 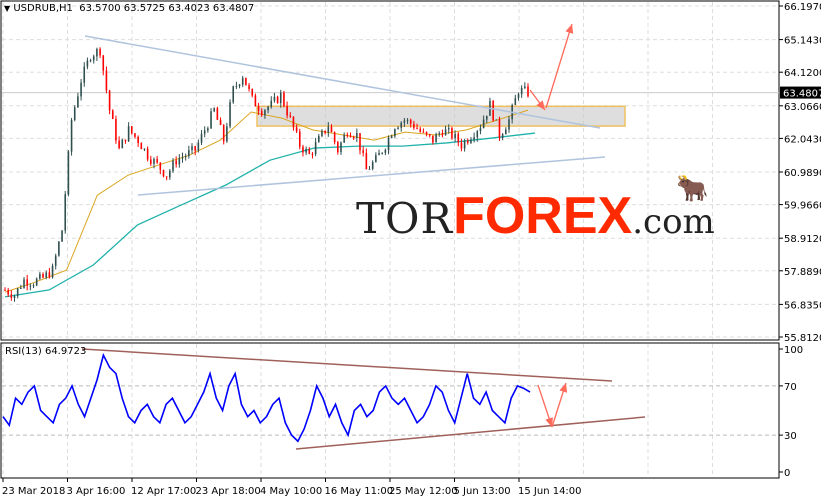 What do you see at coordinates (802, 41) in the screenshot?
I see `y-tick-label: 65.1430` at bounding box center [802, 41].